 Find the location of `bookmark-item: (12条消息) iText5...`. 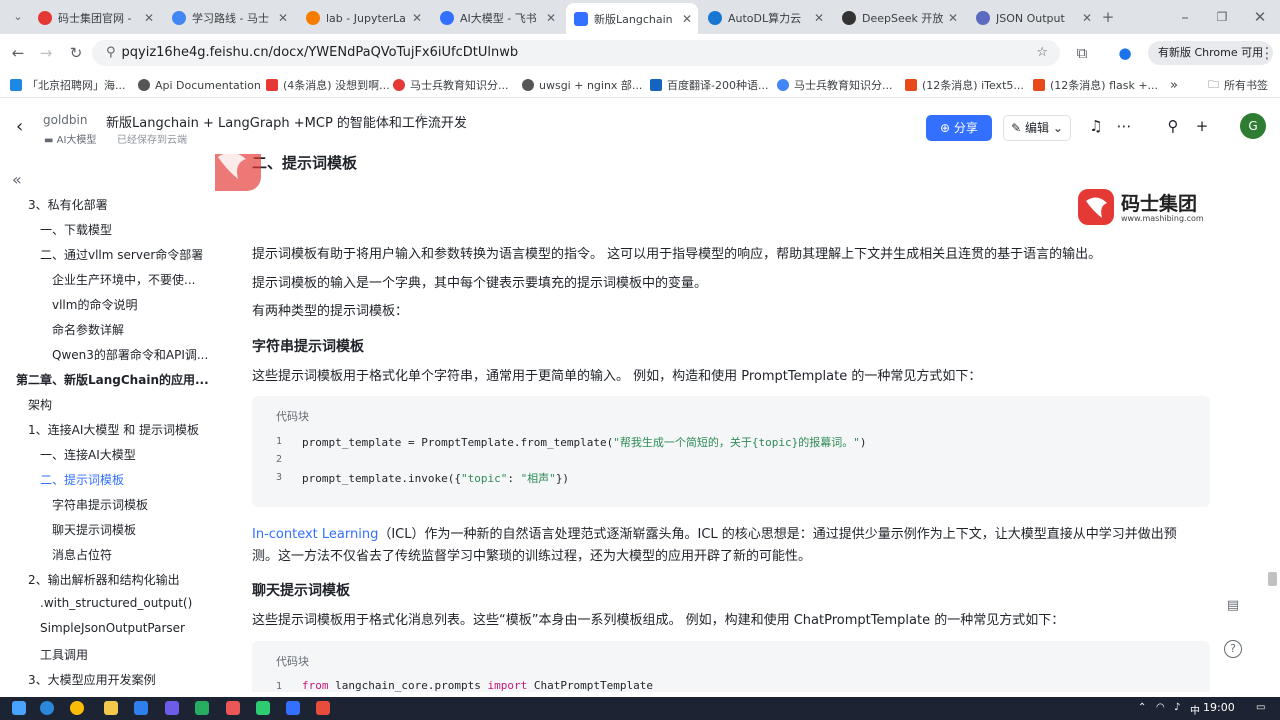

bookmark-item: (12条消息) iText5... is located at coordinates (964, 85).